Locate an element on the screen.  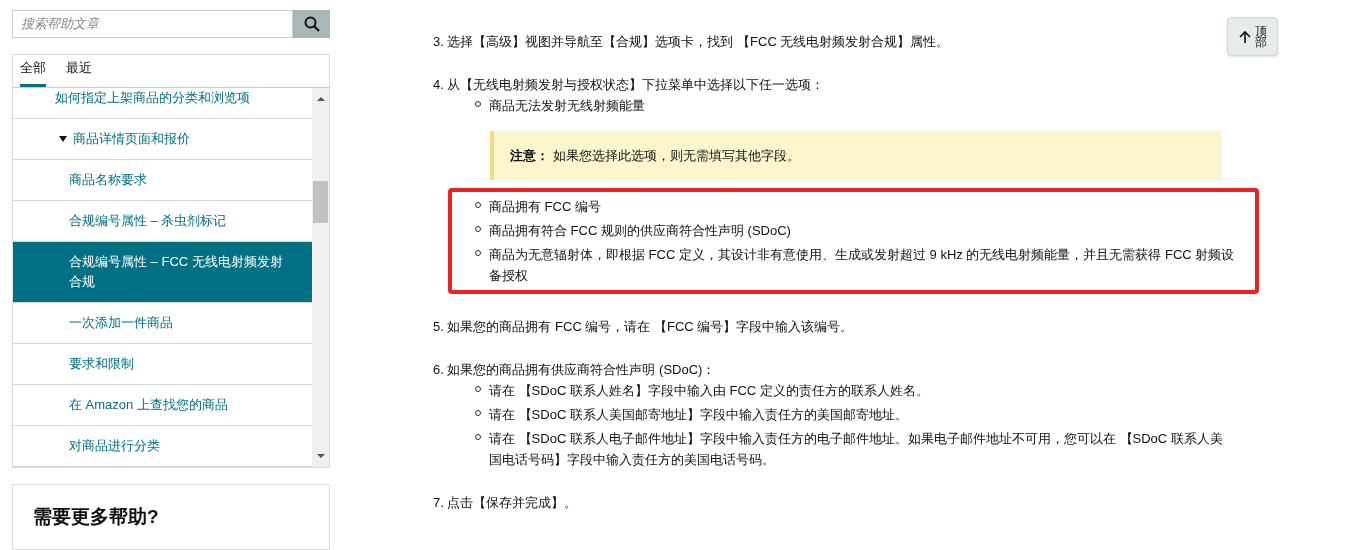
search-field: 搜索帮助文章 is located at coordinates (152, 24).